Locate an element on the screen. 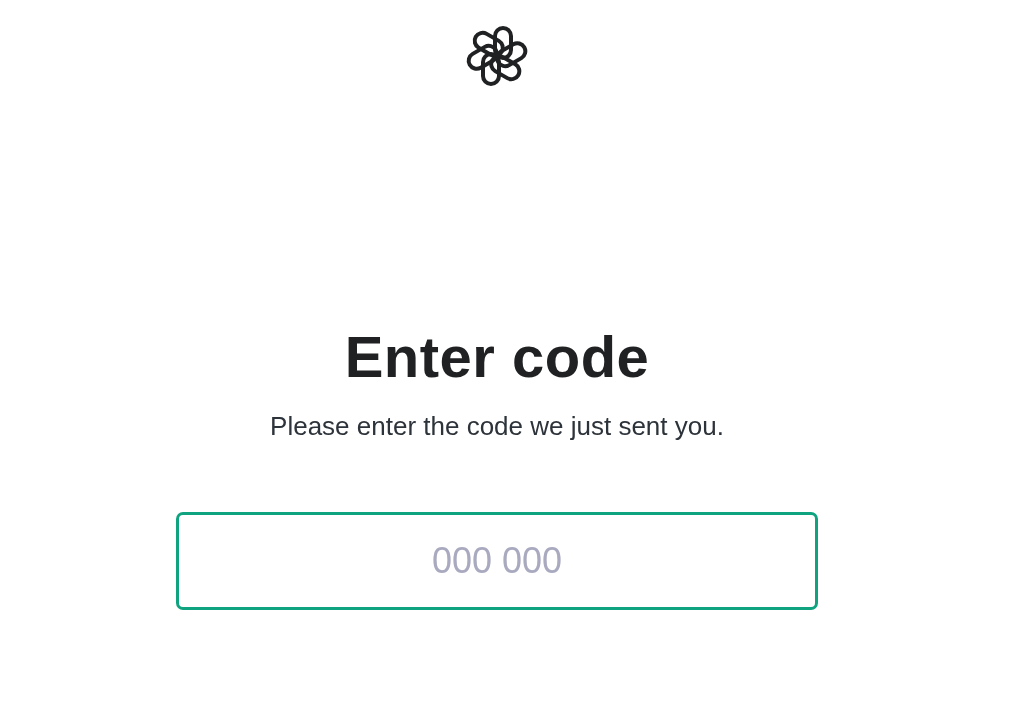 This screenshot has height=710, width=1024. page-heading: Enter code is located at coordinates (497, 357).